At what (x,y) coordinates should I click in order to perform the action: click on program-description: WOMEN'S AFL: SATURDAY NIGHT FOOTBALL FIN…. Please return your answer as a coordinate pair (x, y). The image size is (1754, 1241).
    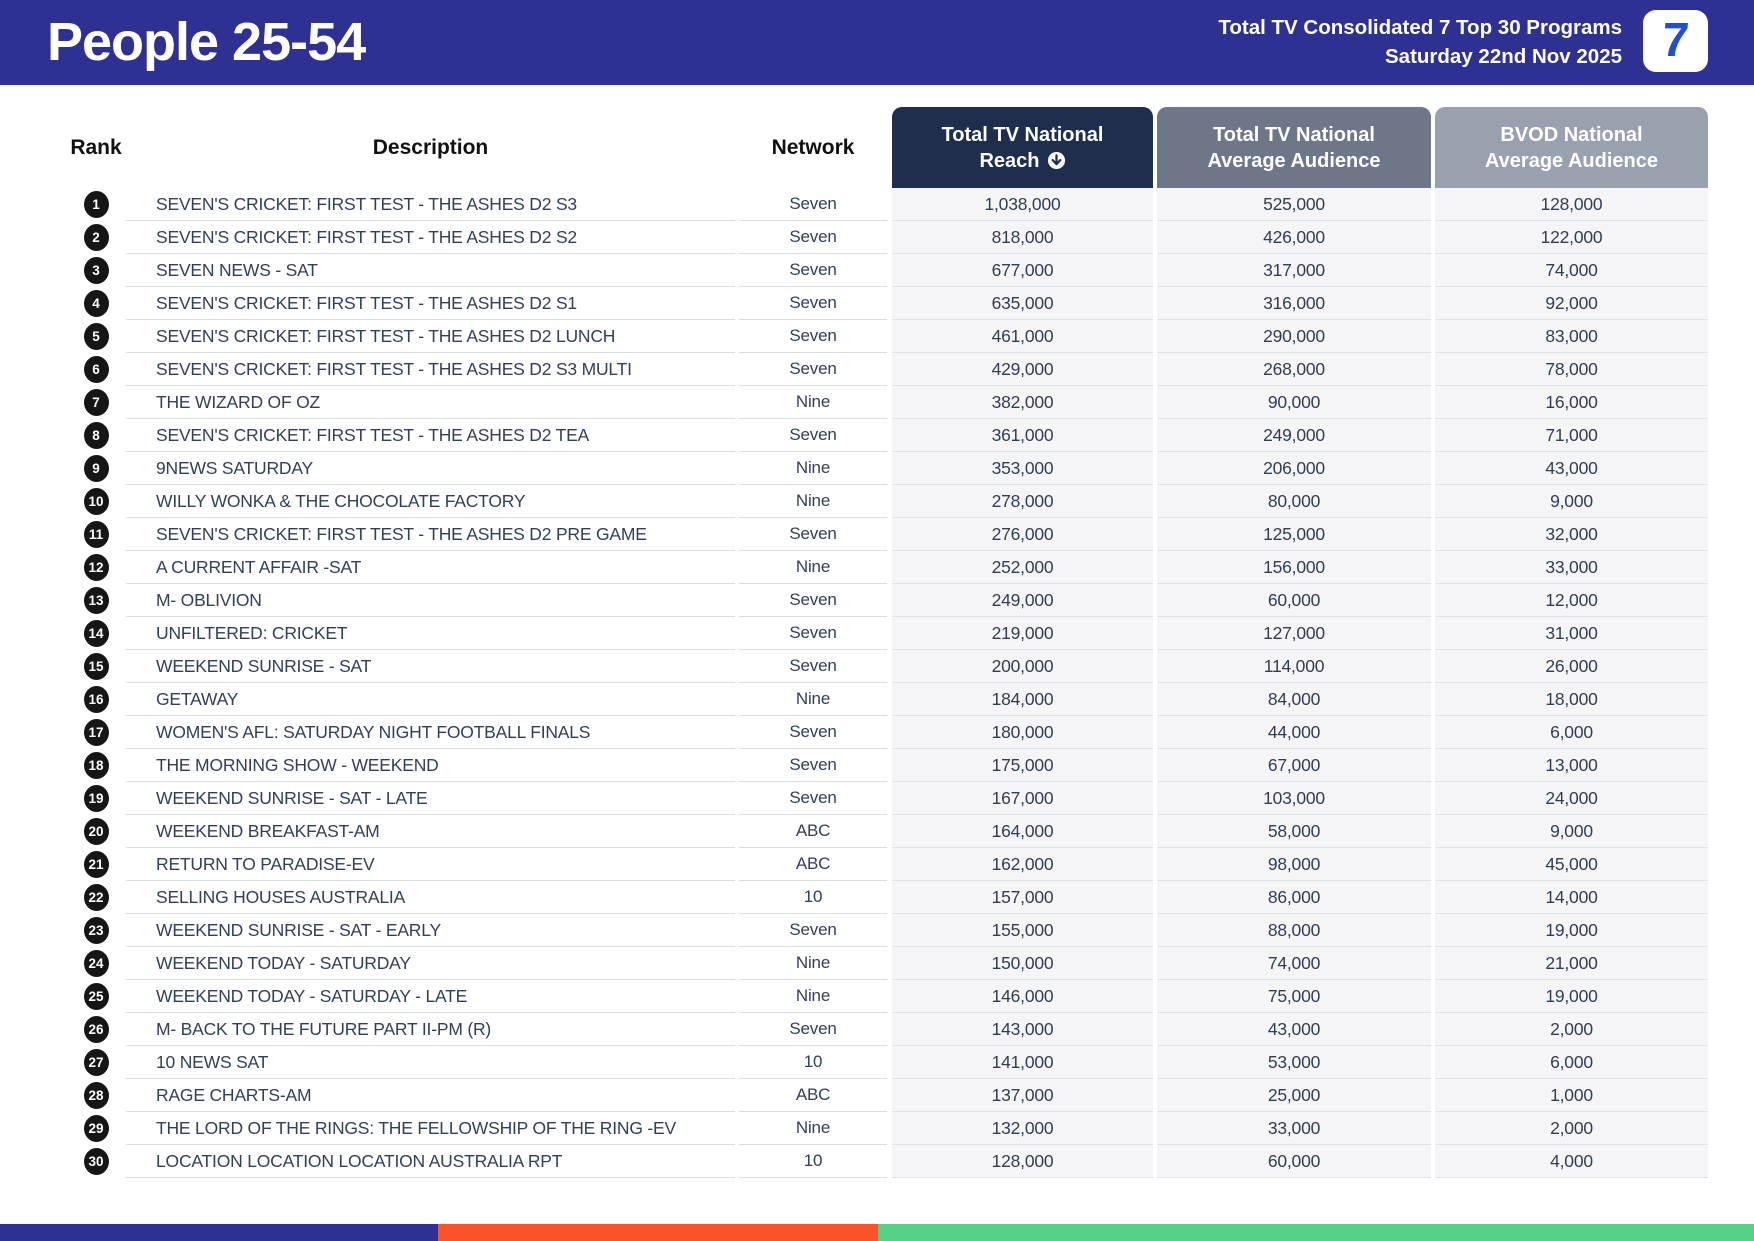
    Looking at the image, I should click on (430, 732).